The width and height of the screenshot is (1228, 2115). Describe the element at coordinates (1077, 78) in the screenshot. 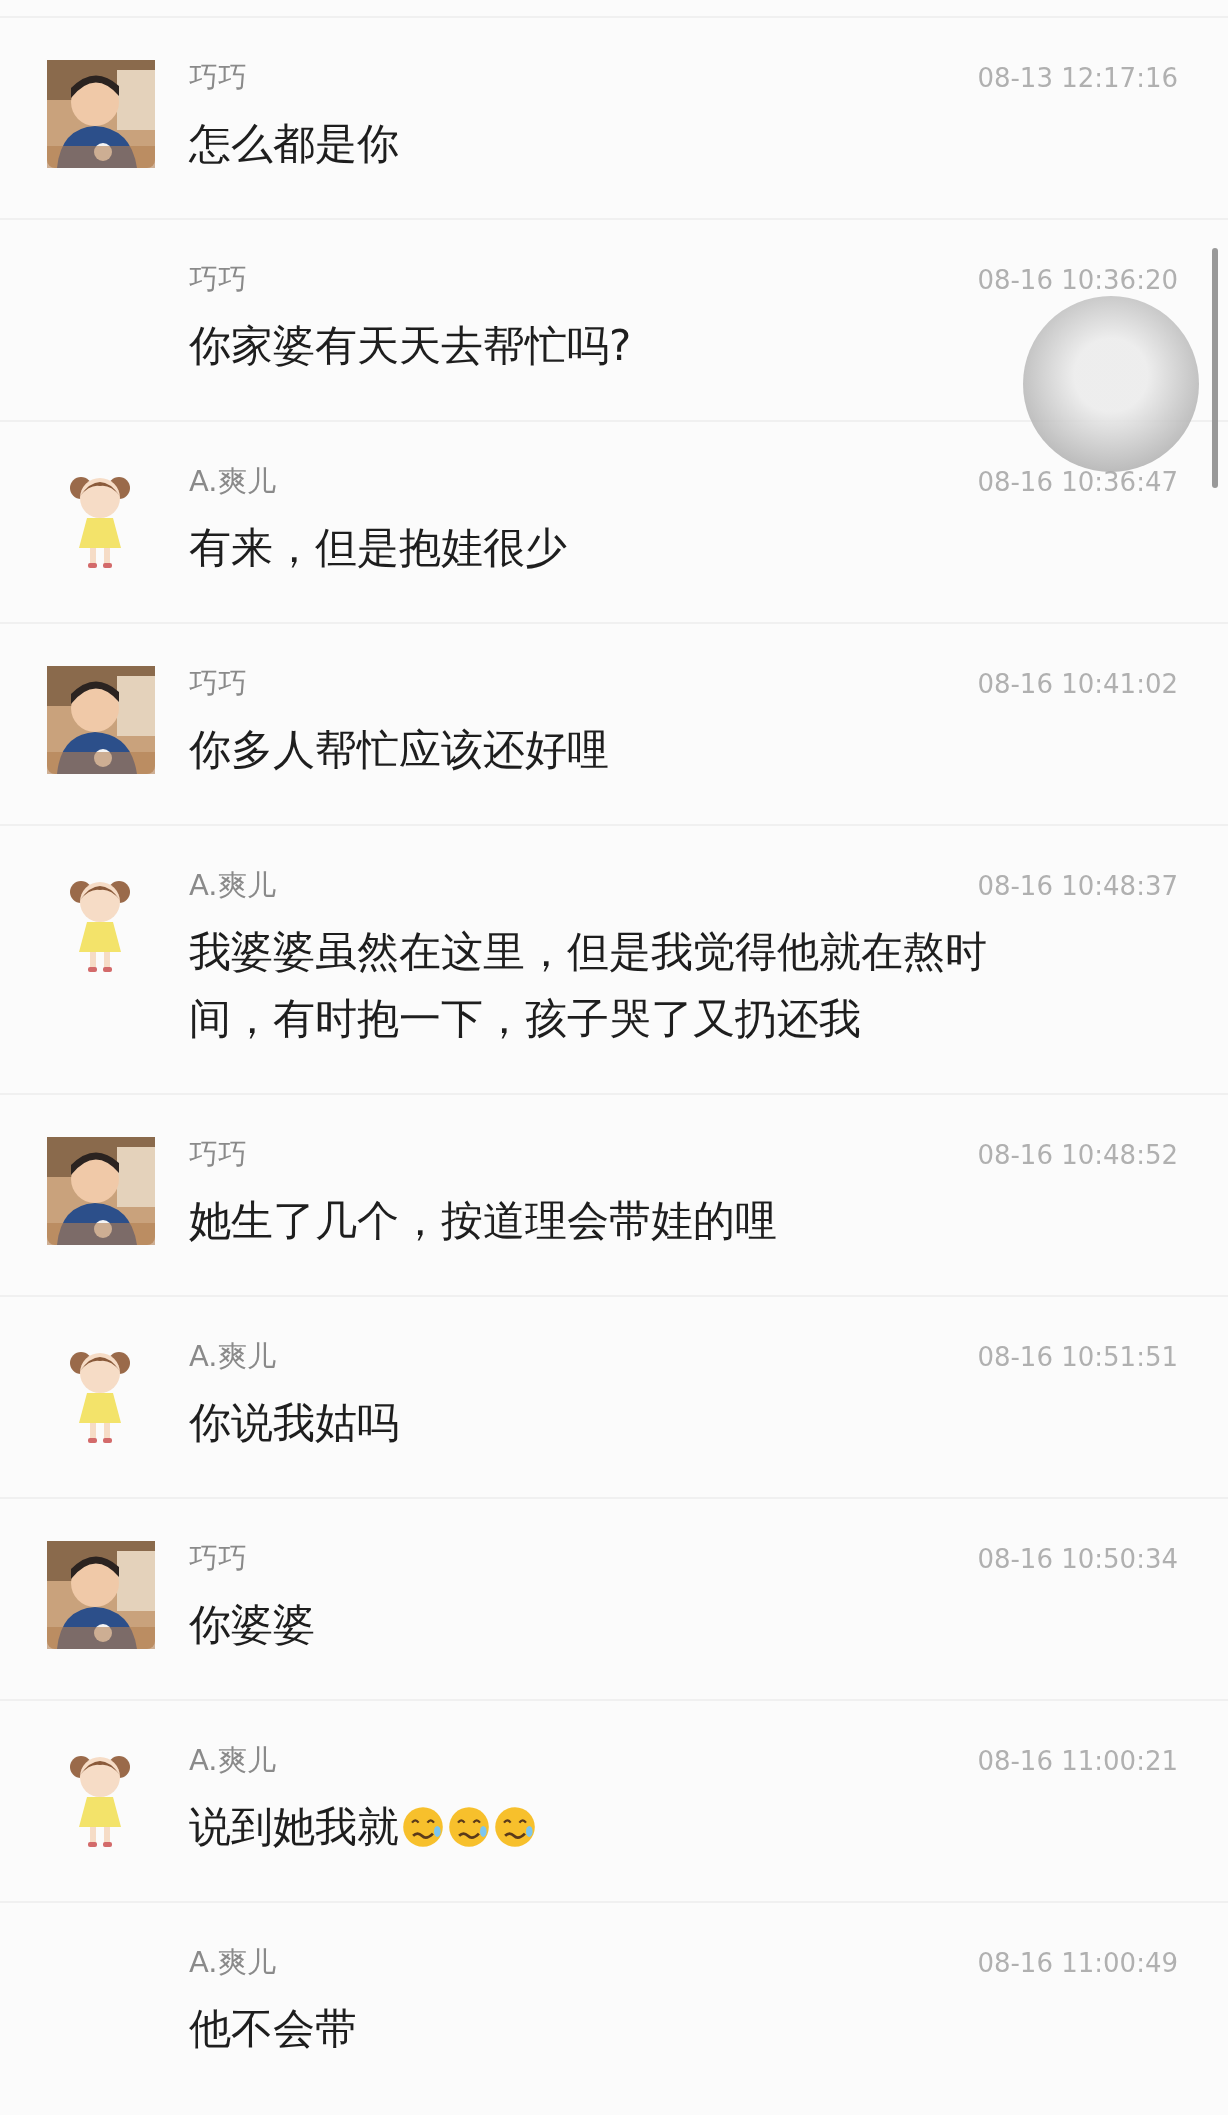

I see `timestamp: 08-13 12:17:16` at that location.